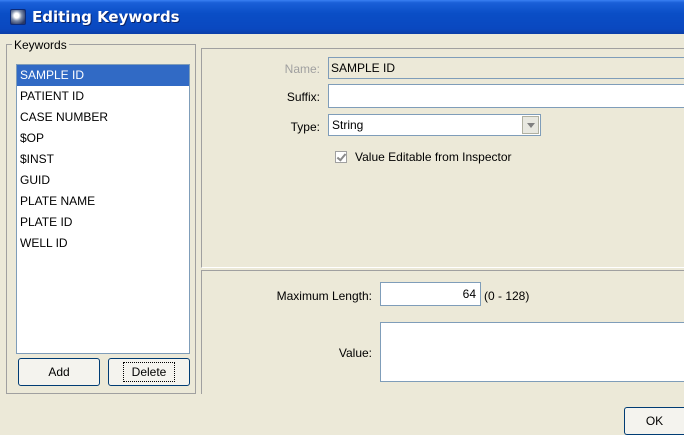 The height and width of the screenshot is (435, 684). I want to click on suffix-label: Suffix:, so click(303, 97).